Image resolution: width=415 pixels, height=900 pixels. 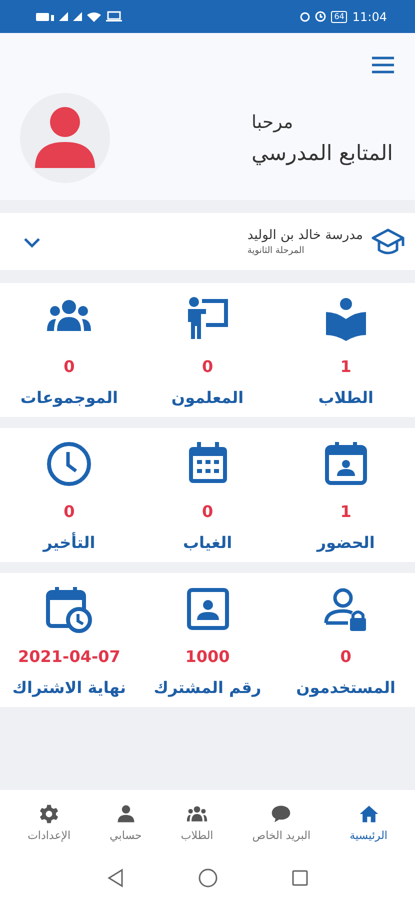 I want to click on clock-icon, so click(x=69, y=464).